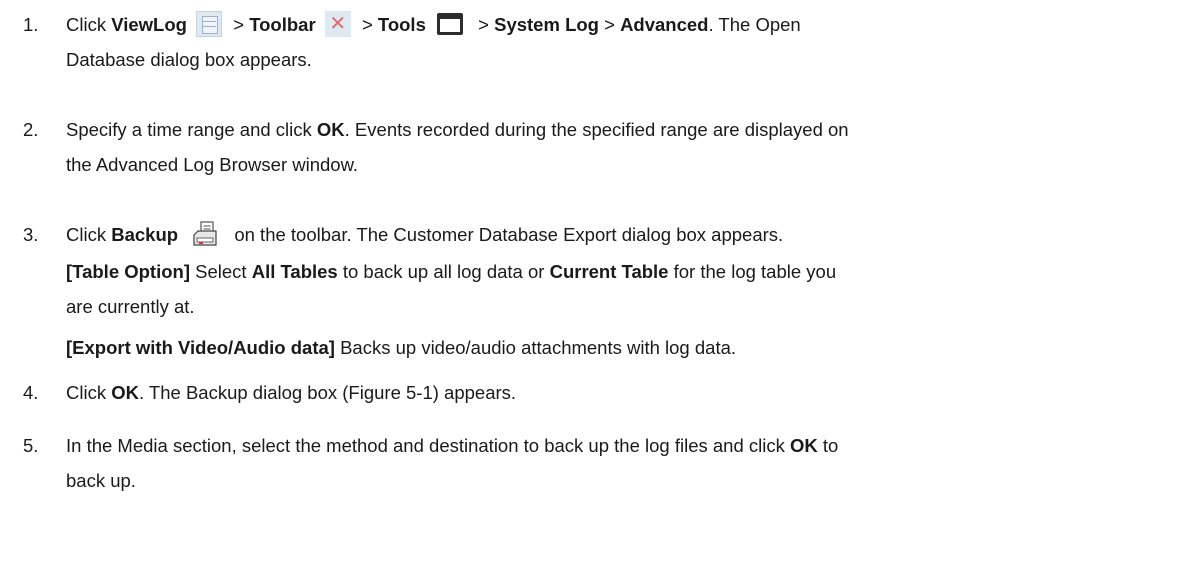  Describe the element at coordinates (189, 59) in the screenshot. I see `step-1-line-2: Database dialog box appears.` at that location.